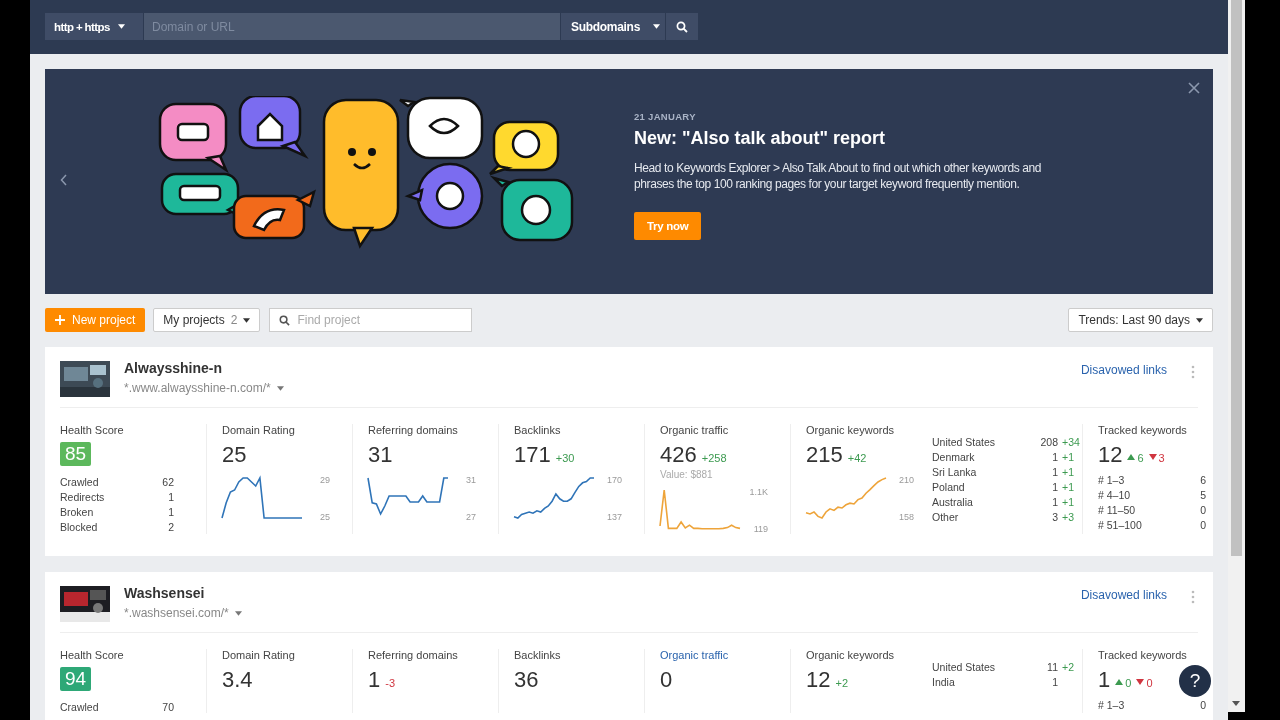  Describe the element at coordinates (83, 497) in the screenshot. I see `stat-label: Redirects` at that location.